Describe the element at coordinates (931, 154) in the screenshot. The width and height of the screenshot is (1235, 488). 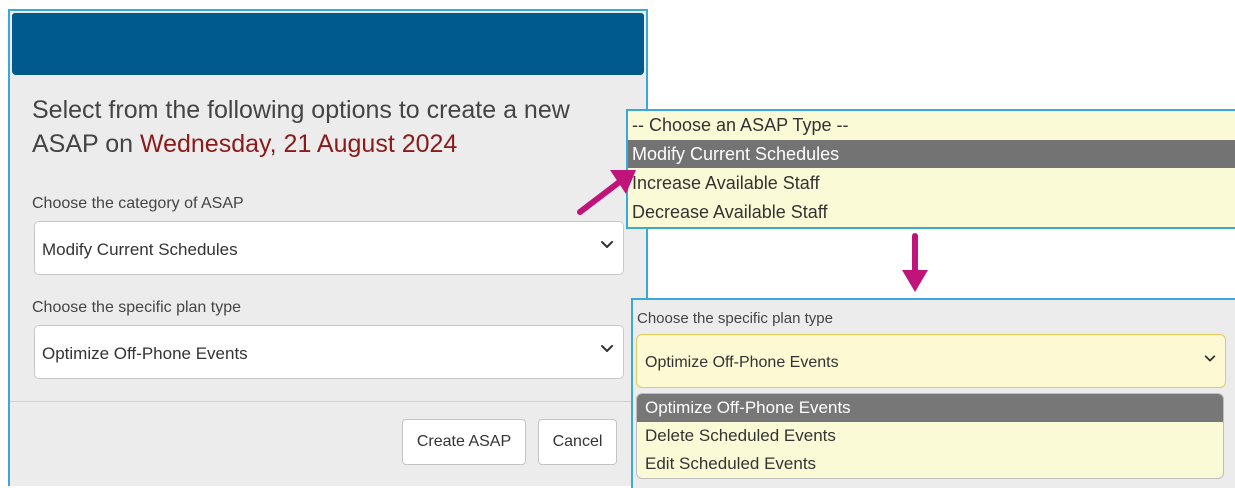
I see `asap-type-option-selected: Modify Current Schedules` at that location.